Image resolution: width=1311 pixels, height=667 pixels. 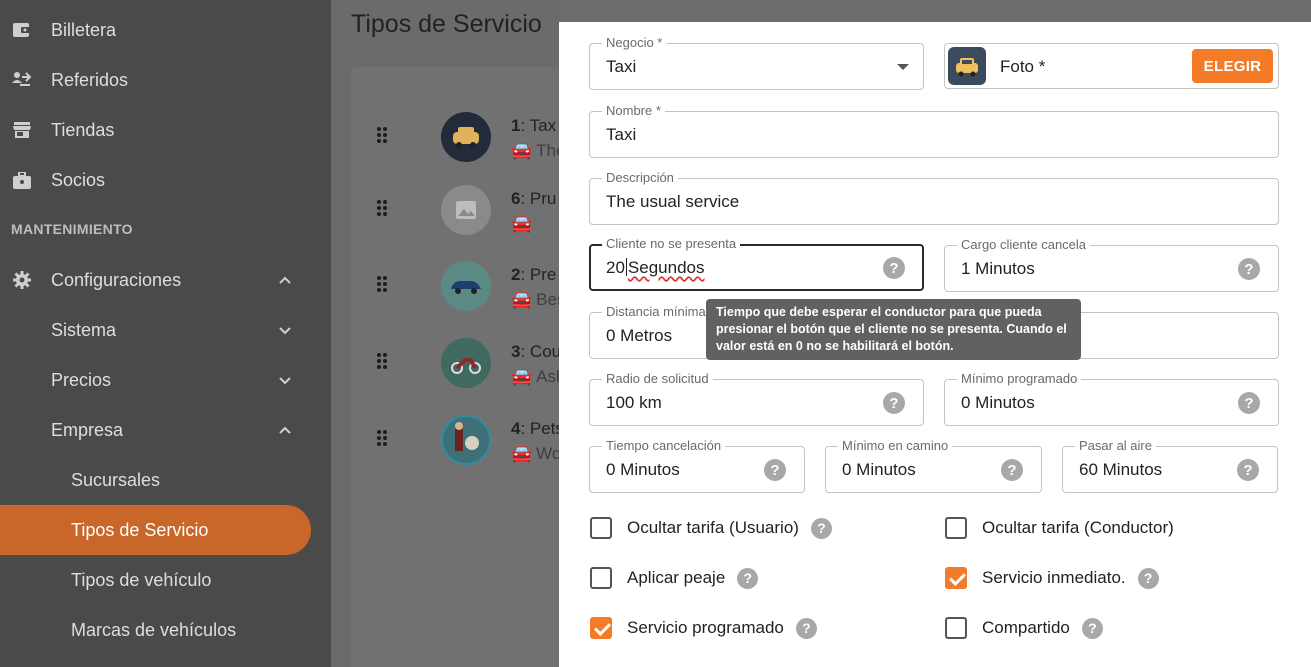 What do you see at coordinates (22, 280) in the screenshot?
I see `gear-icon` at bounding box center [22, 280].